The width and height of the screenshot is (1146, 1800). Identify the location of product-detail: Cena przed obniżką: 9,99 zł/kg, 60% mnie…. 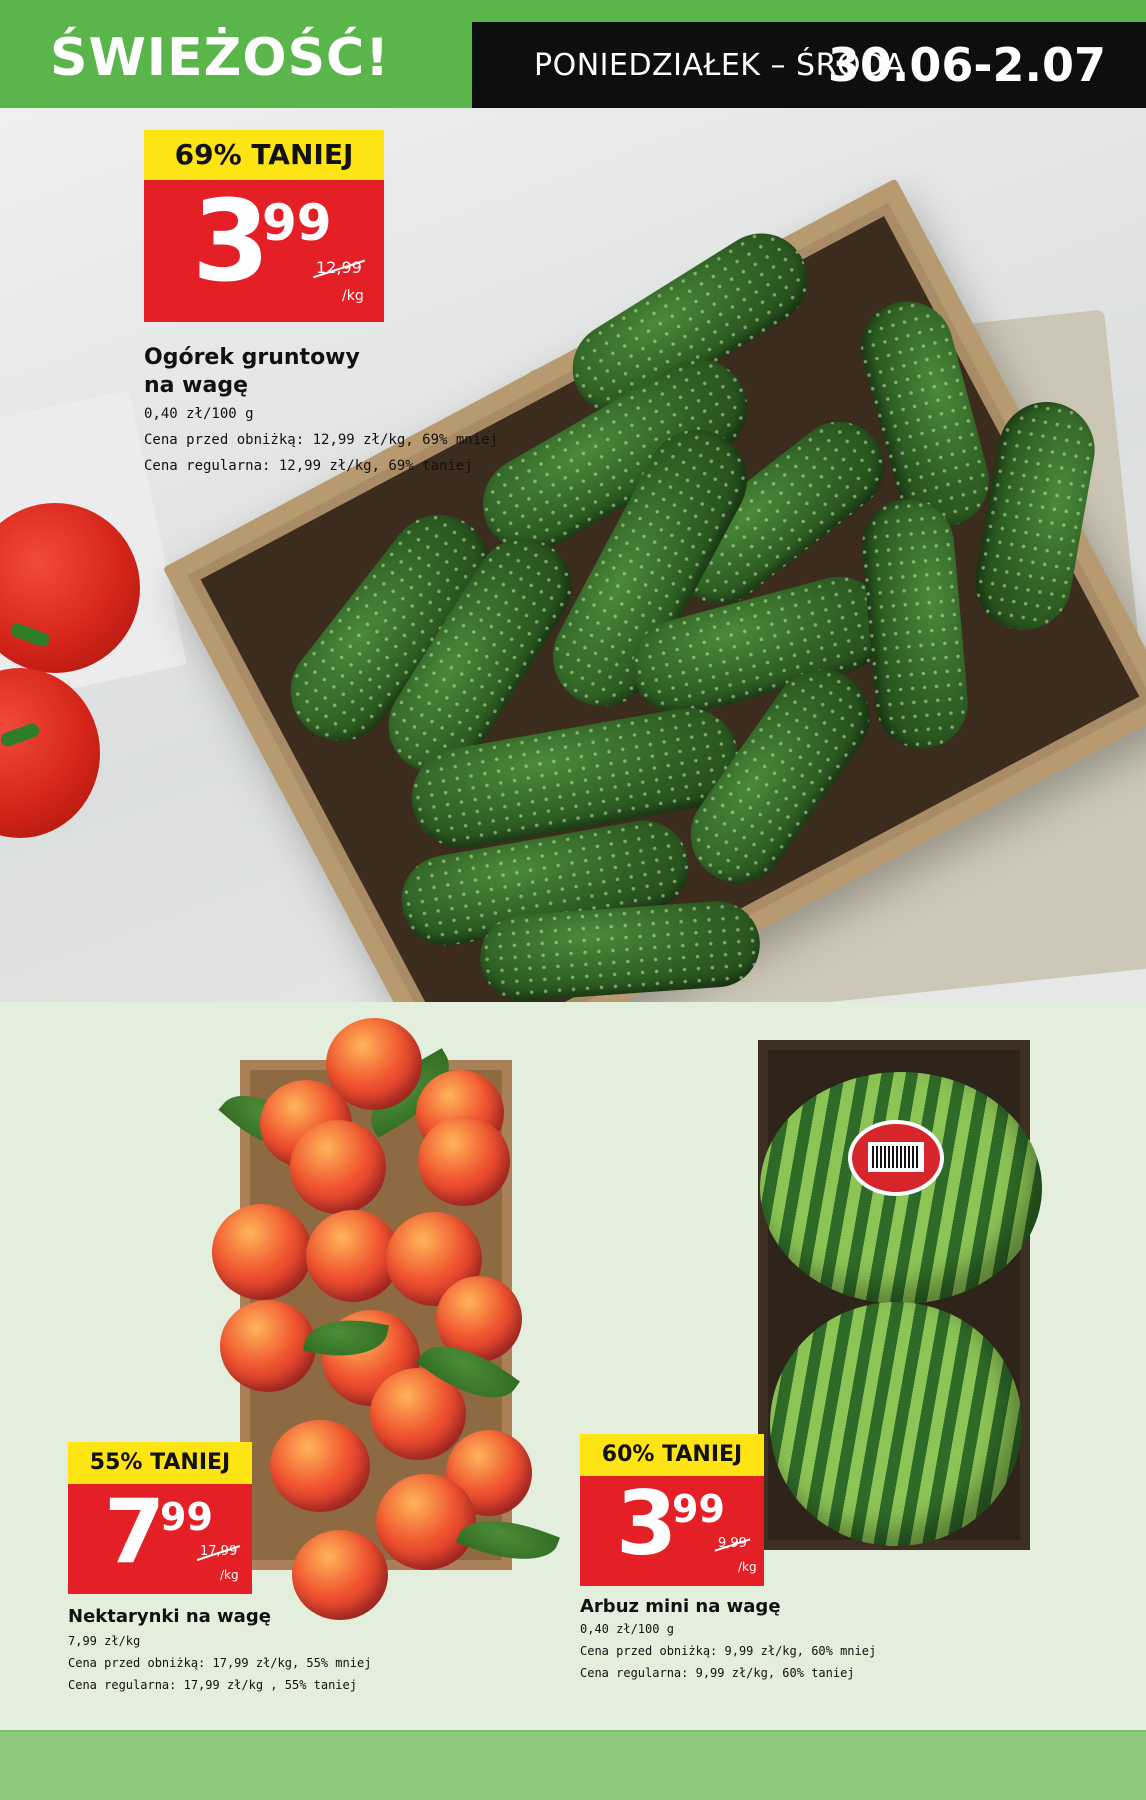
(728, 1651).